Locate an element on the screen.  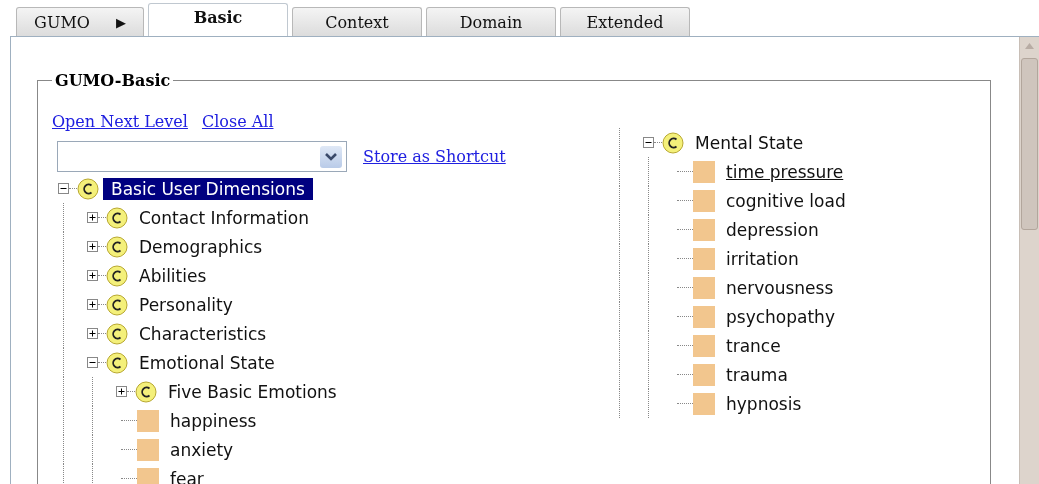
tree-item: nervousness is located at coordinates (780, 287).